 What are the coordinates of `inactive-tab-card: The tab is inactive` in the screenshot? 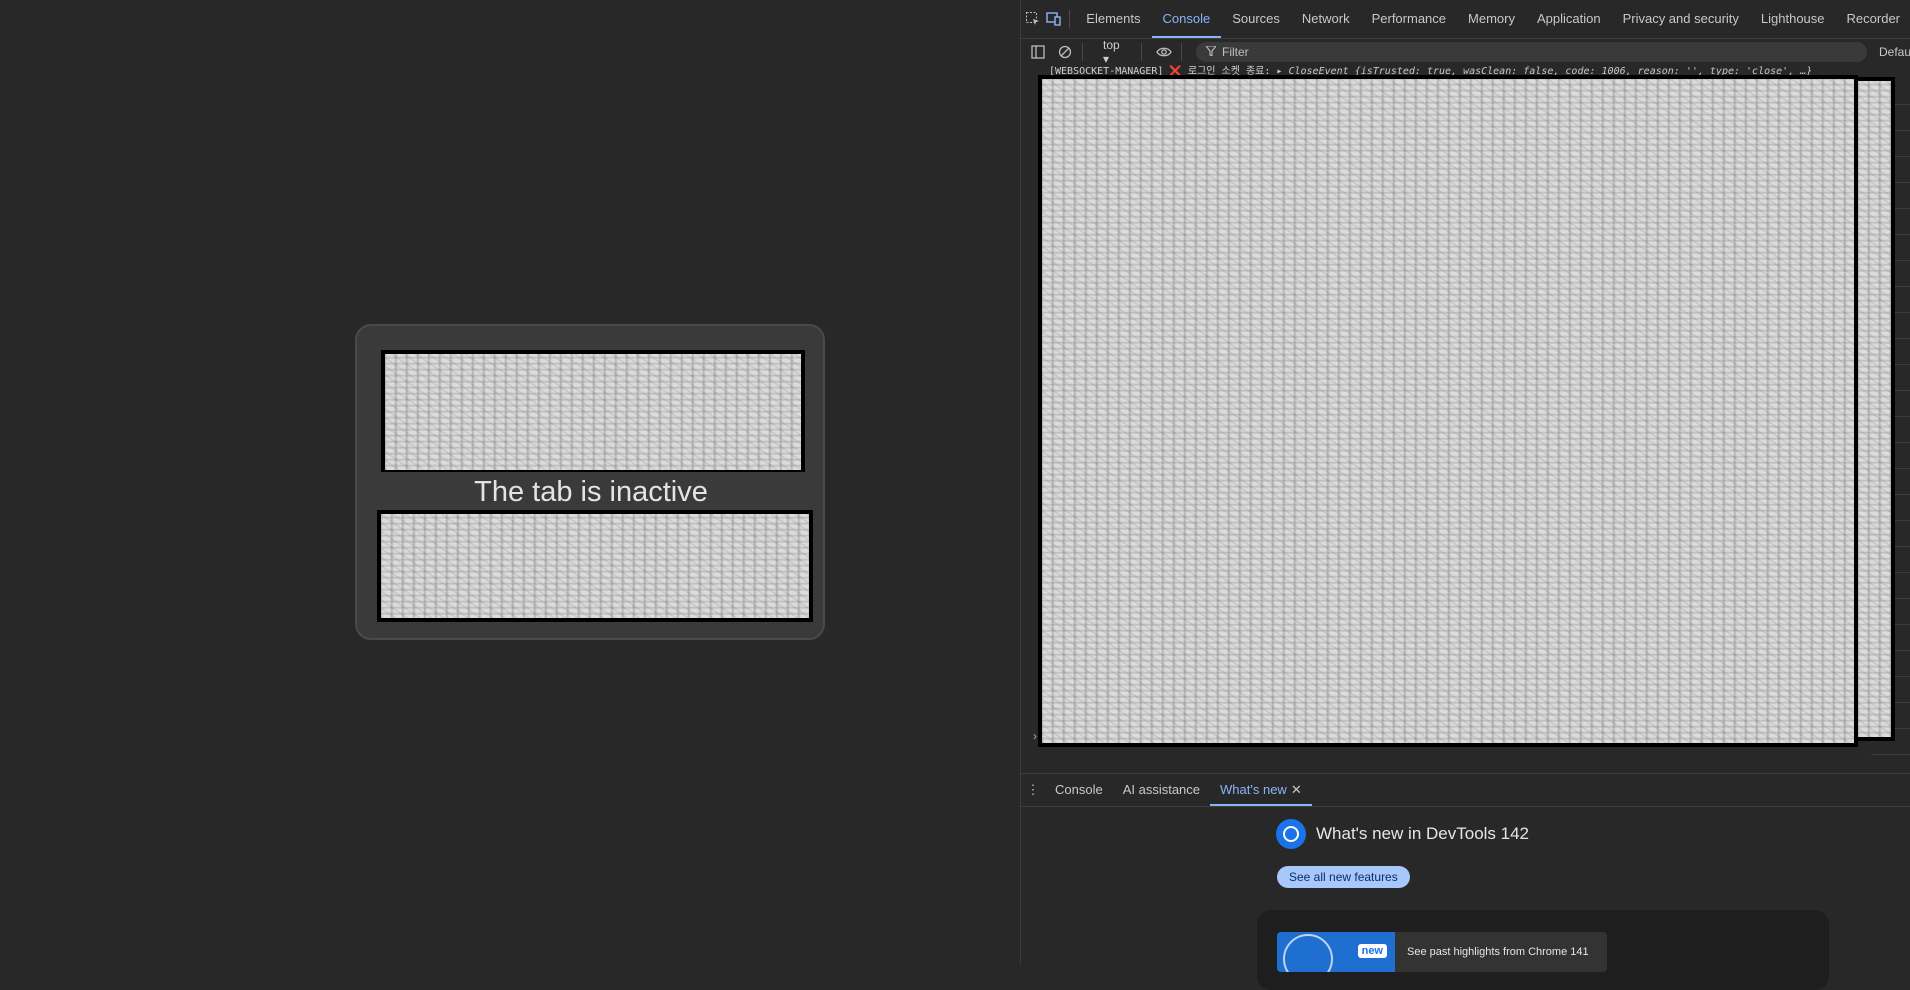 It's located at (590, 482).